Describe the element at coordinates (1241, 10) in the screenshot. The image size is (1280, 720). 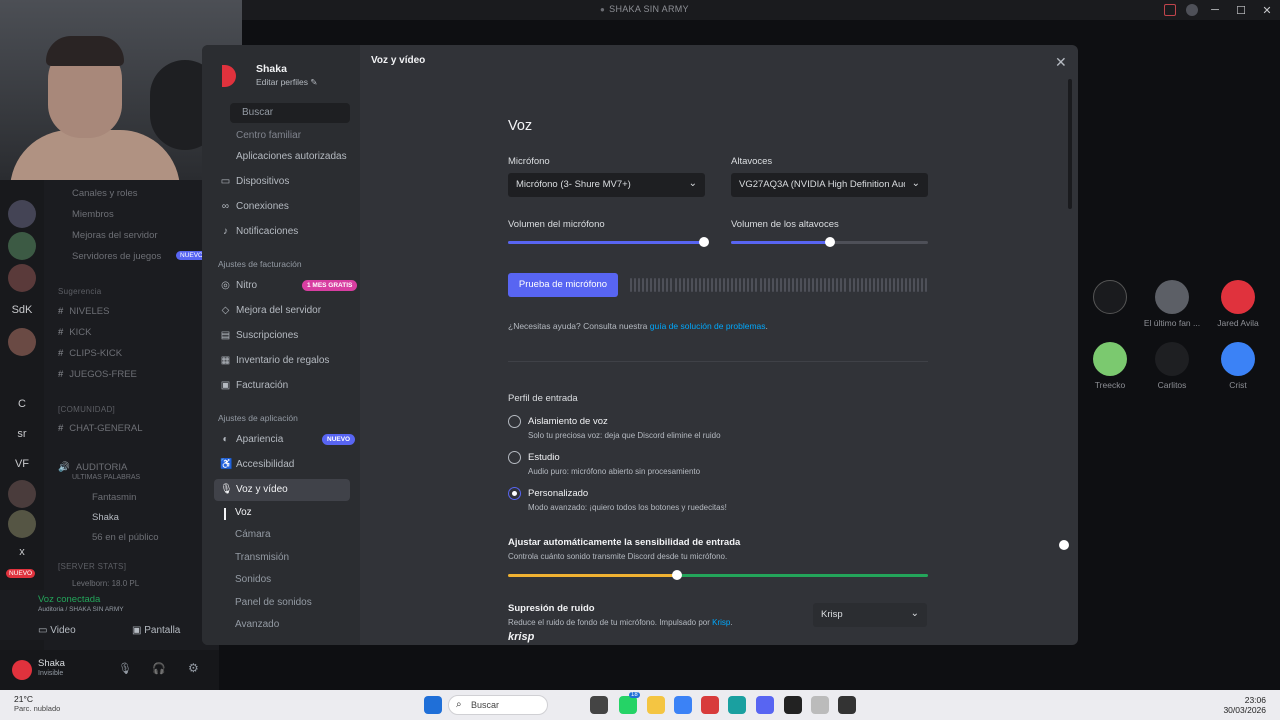
I see `maximize-button: ☐` at that location.